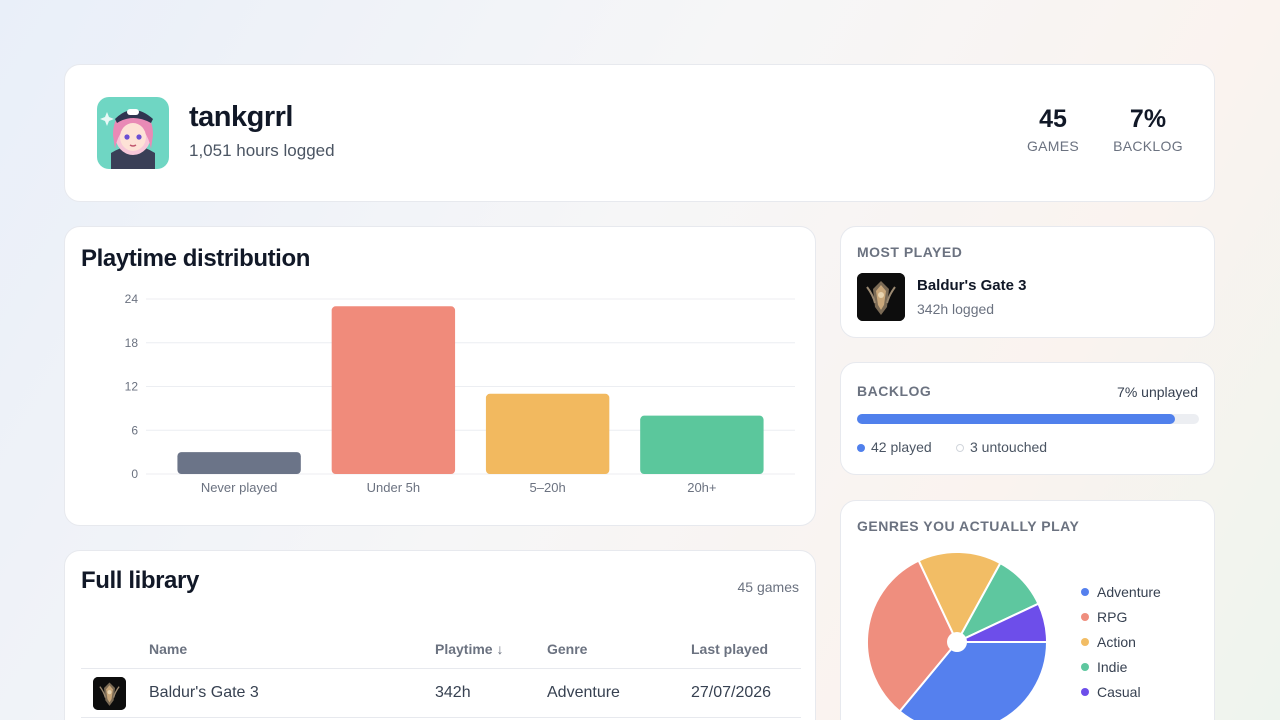  I want to click on playtime-title: Playtime distribution, so click(195, 258).